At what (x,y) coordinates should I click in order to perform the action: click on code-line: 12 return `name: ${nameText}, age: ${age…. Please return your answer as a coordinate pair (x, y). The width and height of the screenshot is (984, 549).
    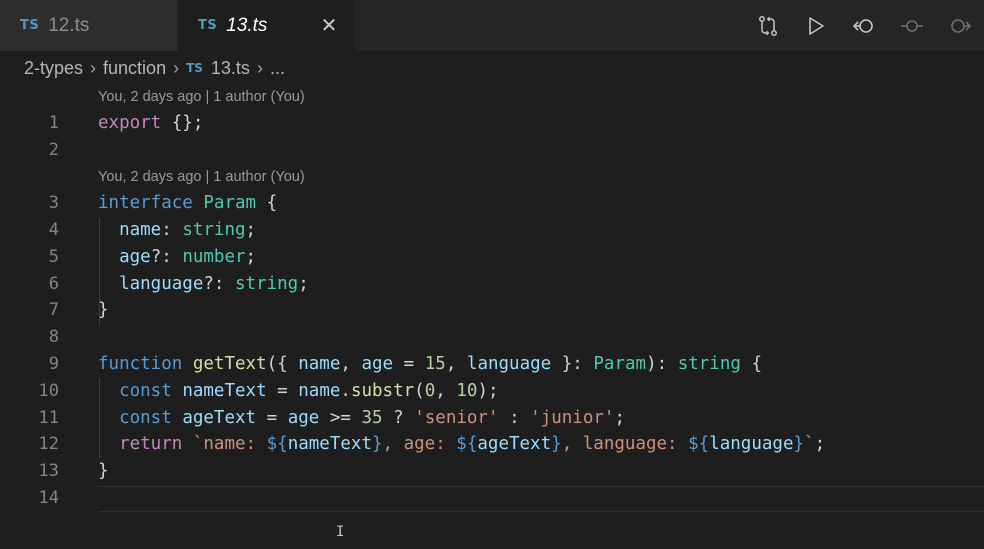
    Looking at the image, I should click on (492, 444).